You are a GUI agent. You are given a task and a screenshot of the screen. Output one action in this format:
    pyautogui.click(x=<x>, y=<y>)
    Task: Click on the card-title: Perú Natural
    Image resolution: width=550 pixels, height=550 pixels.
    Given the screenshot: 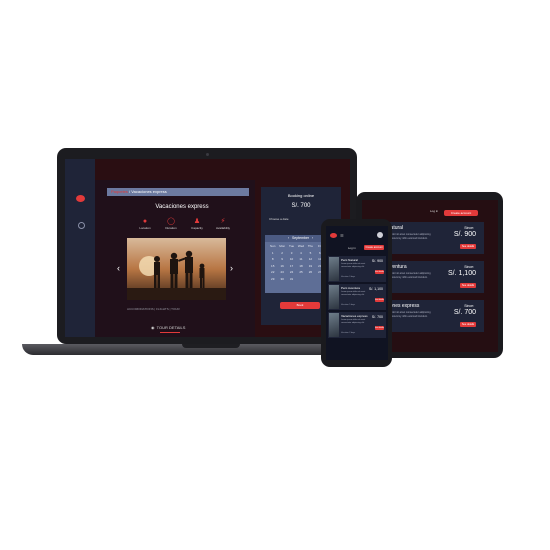 What is the action you would take?
    pyautogui.click(x=349, y=260)
    